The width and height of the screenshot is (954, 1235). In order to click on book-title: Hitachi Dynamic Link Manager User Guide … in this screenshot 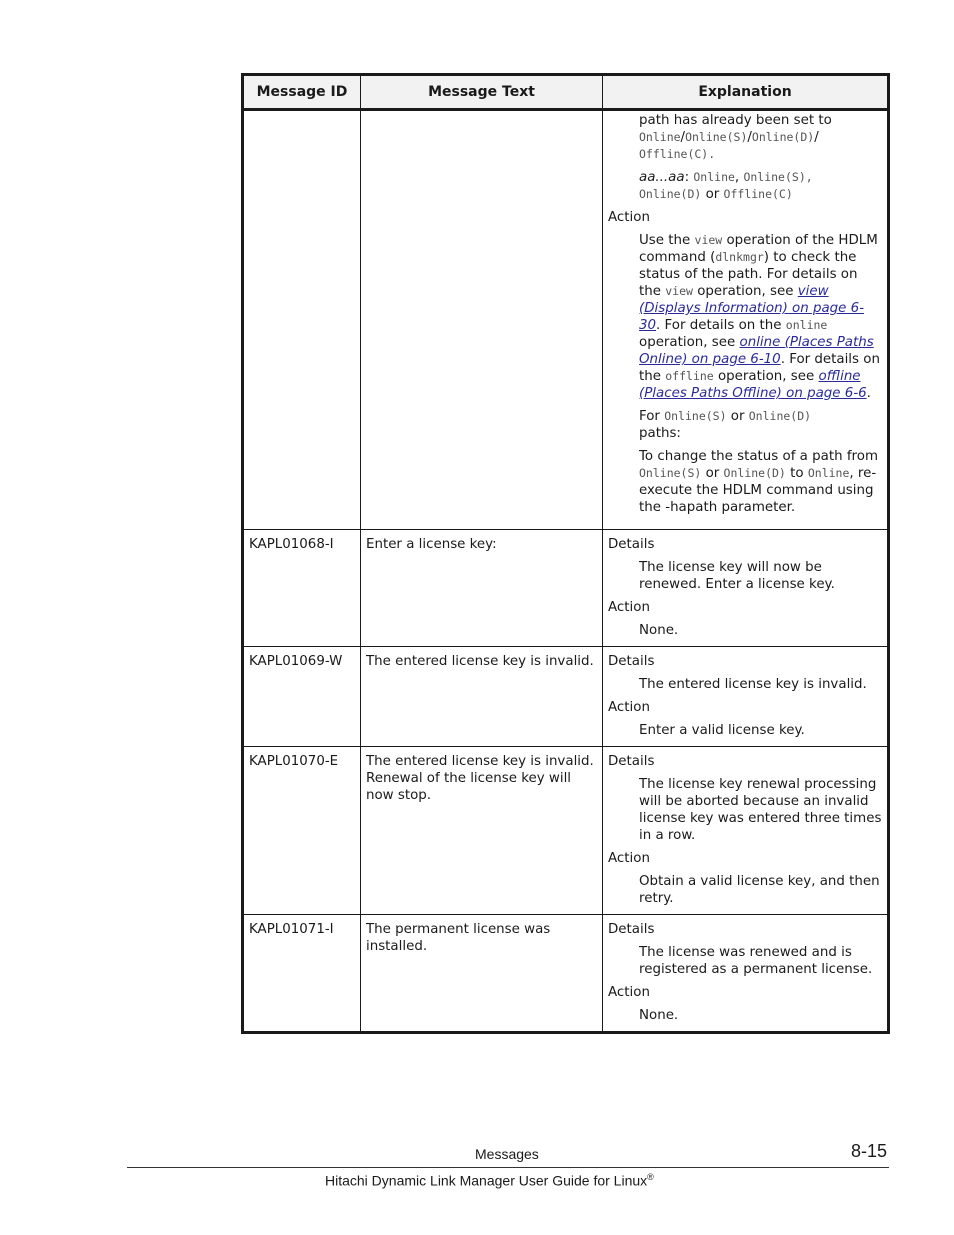, I will do `click(489, 1180)`.